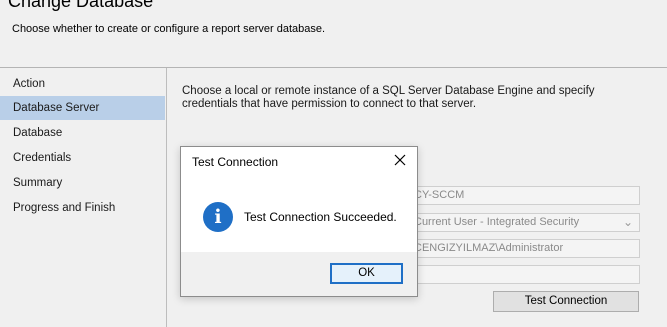 The width and height of the screenshot is (667, 327). What do you see at coordinates (400, 160) in the screenshot?
I see `close-icon` at bounding box center [400, 160].